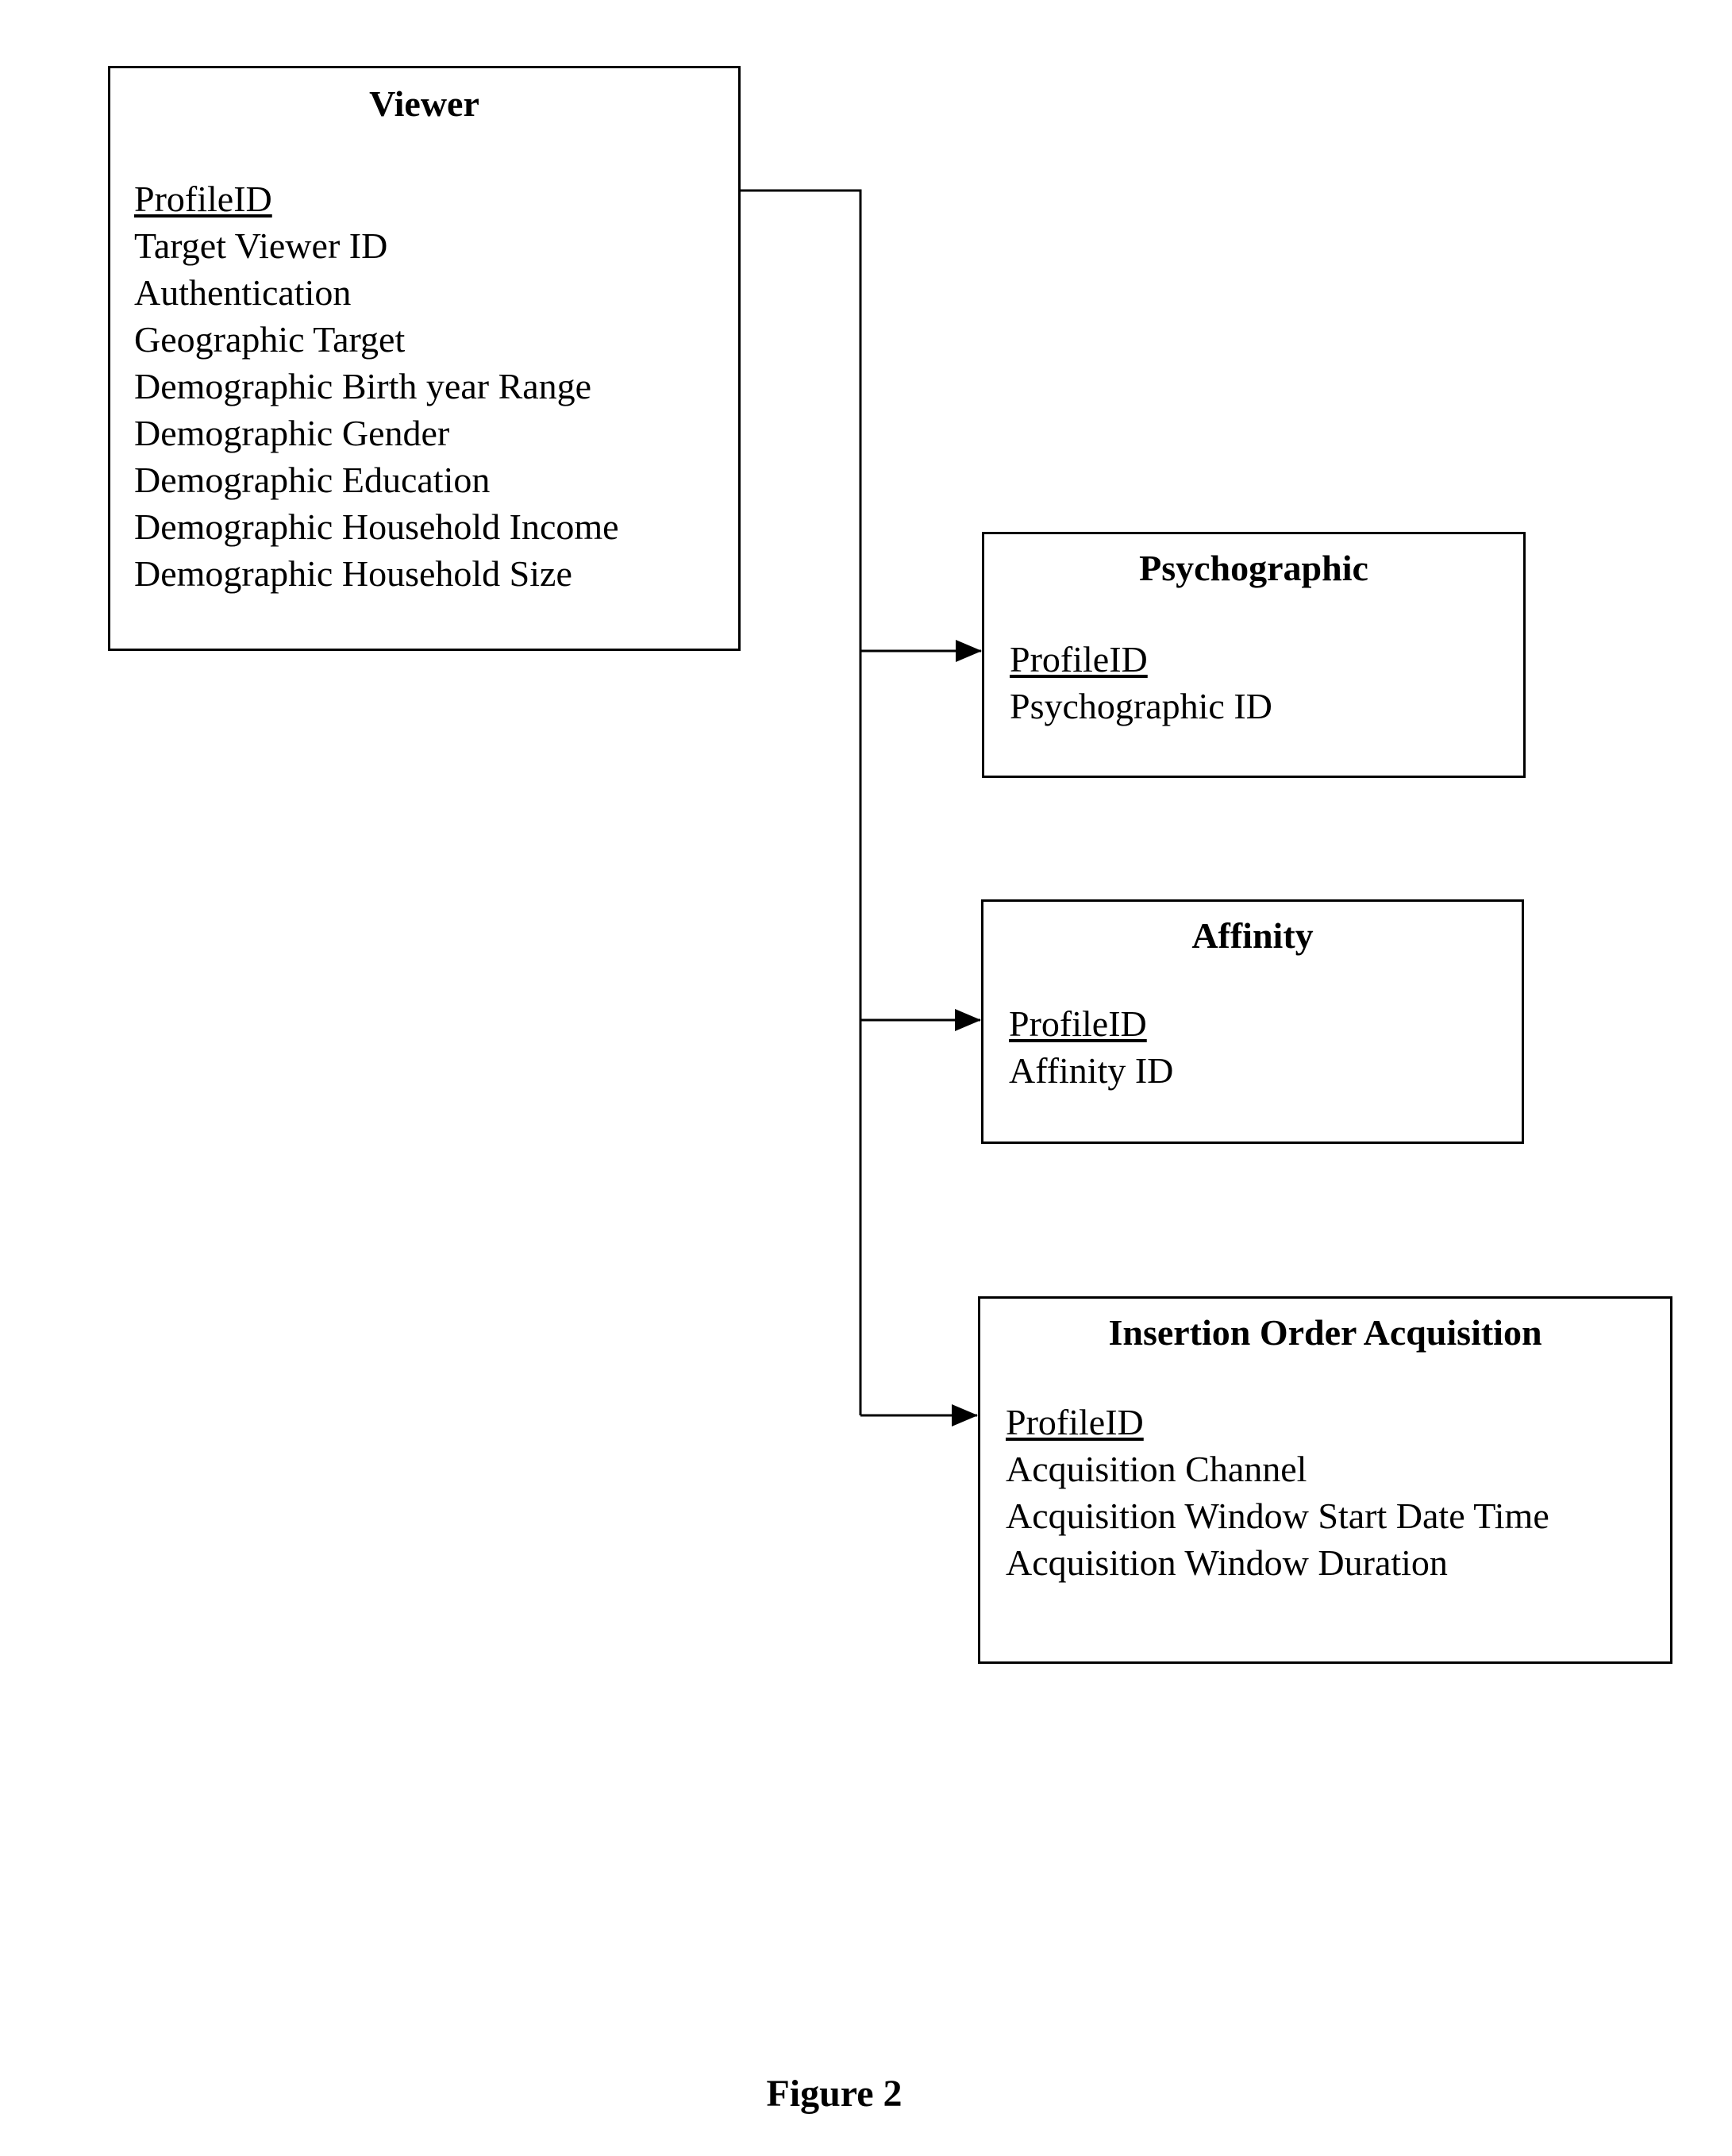  What do you see at coordinates (1092, 1070) in the screenshot?
I see `field: Affinity ID` at bounding box center [1092, 1070].